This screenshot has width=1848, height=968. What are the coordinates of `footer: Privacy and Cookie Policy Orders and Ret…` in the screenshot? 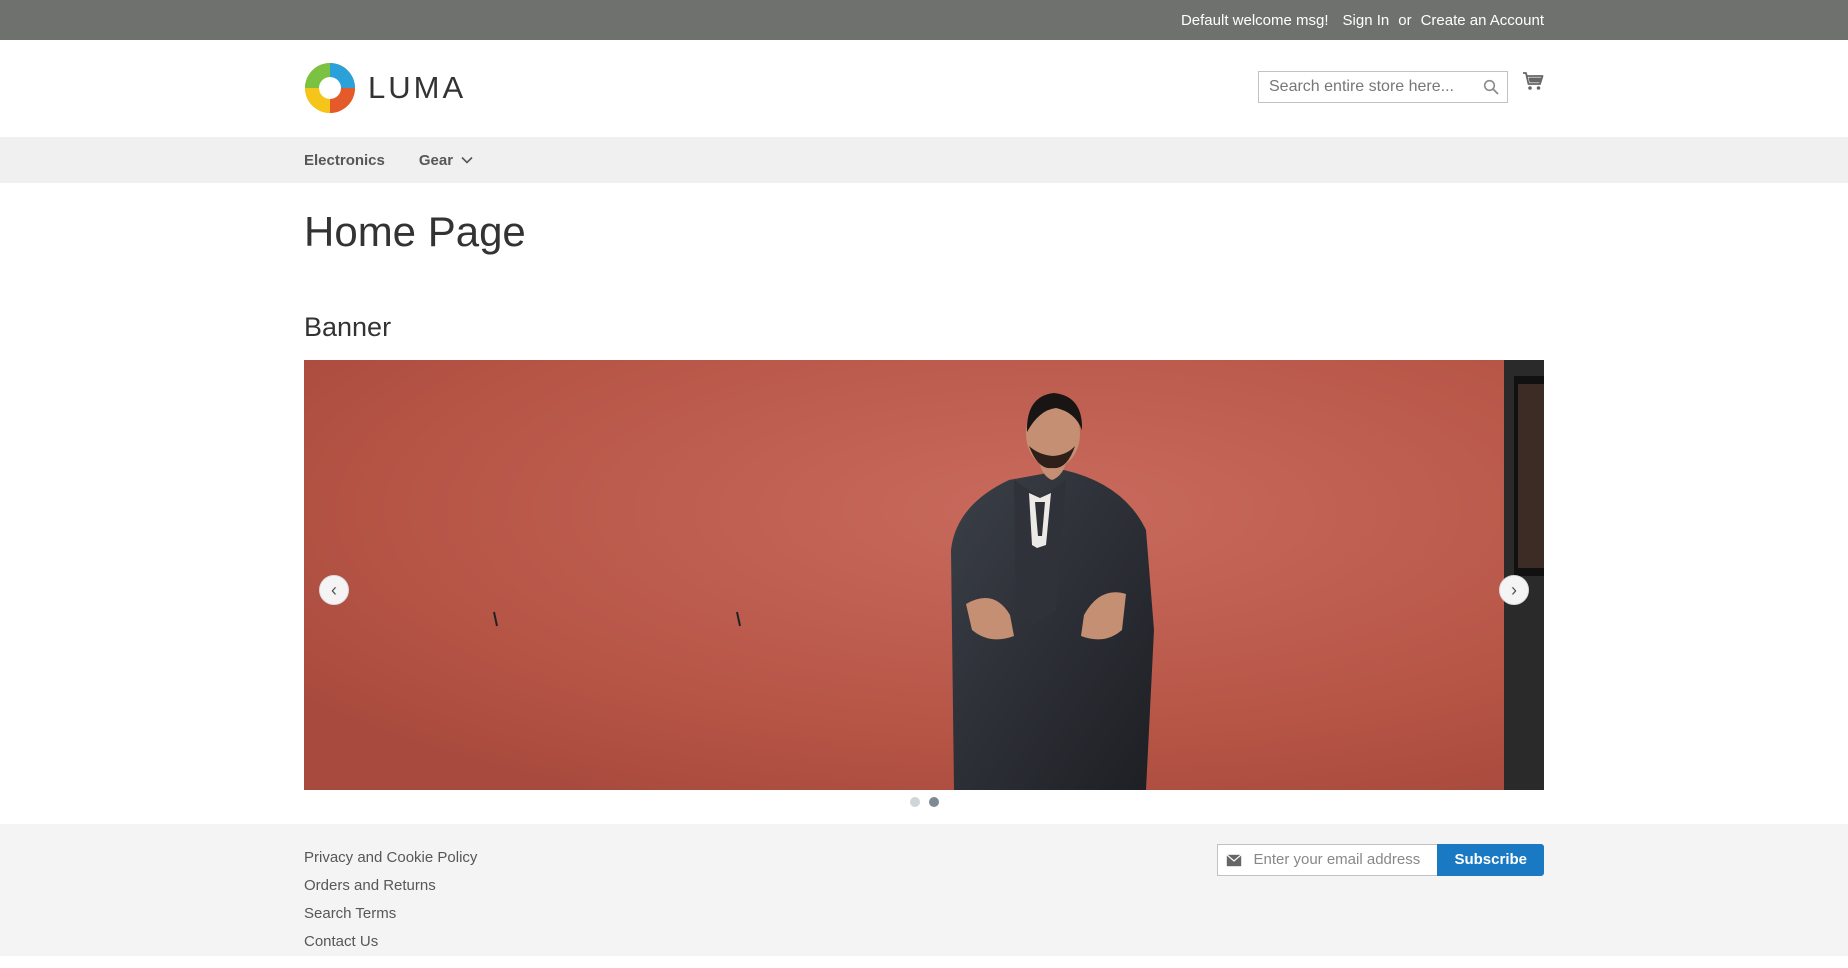 It's located at (924, 889).